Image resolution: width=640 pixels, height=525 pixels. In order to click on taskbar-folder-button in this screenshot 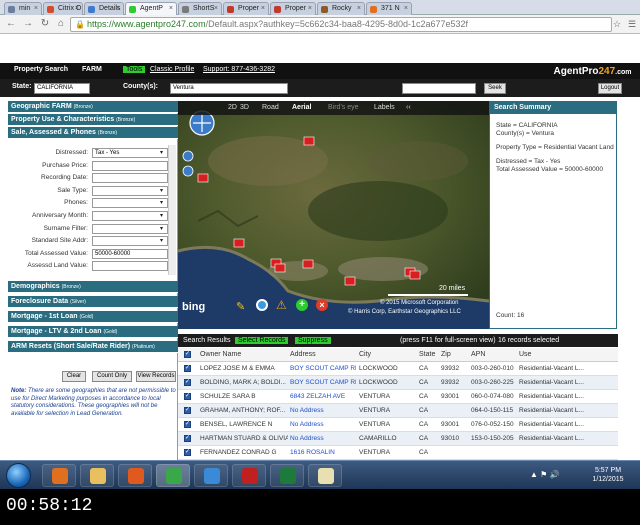, I will do `click(97, 475)`.